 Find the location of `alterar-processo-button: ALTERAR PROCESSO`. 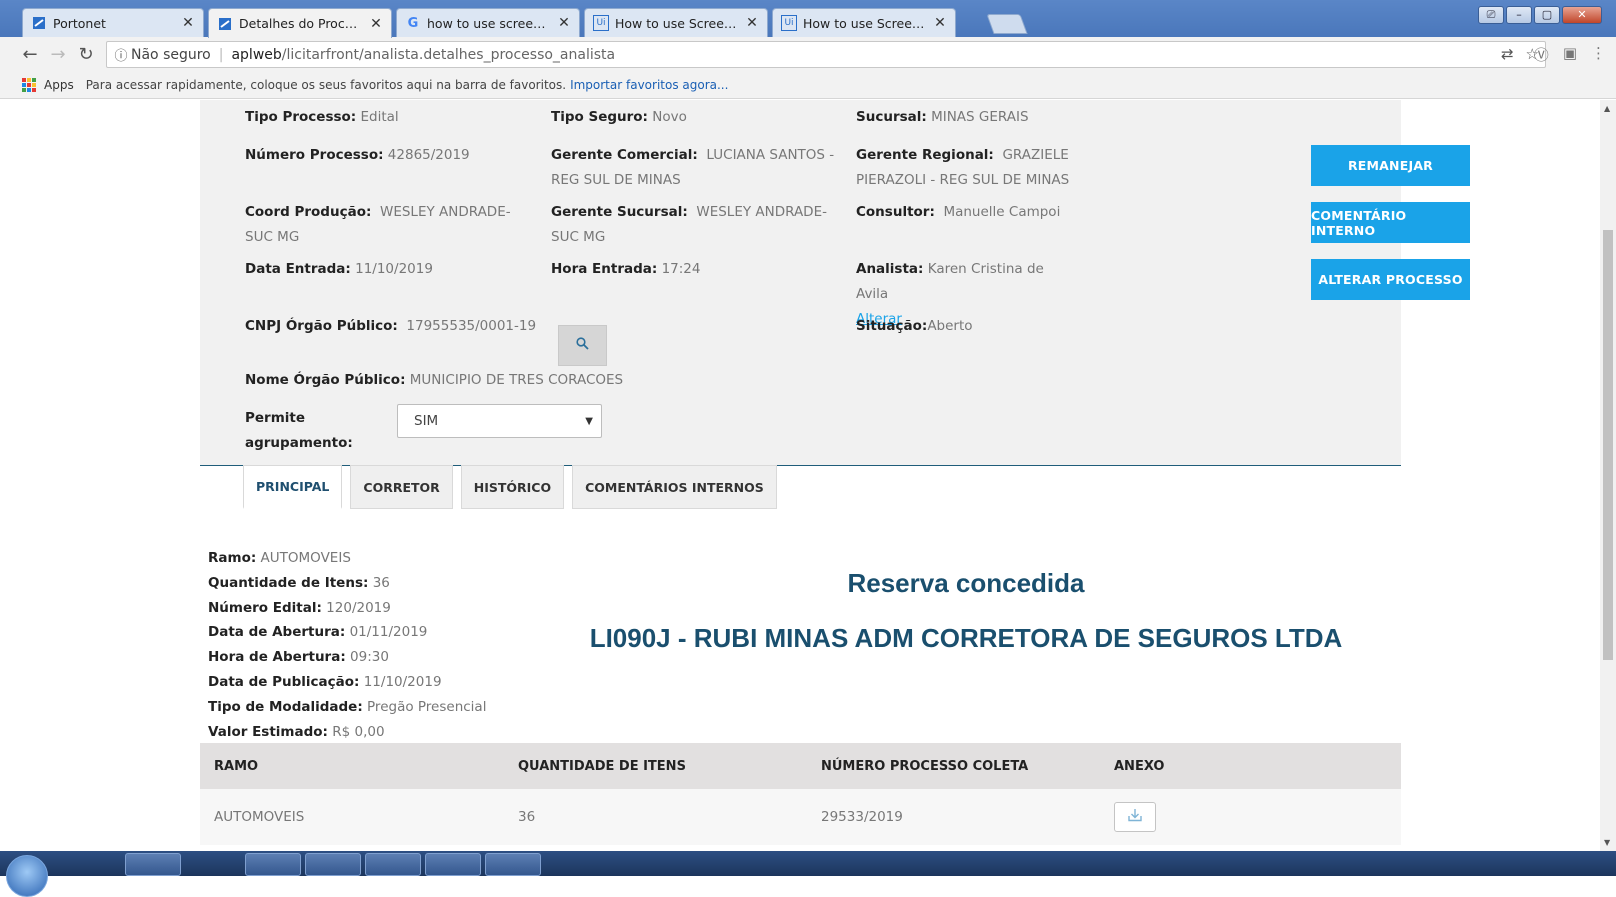

alterar-processo-button: ALTERAR PROCESSO is located at coordinates (1390, 279).